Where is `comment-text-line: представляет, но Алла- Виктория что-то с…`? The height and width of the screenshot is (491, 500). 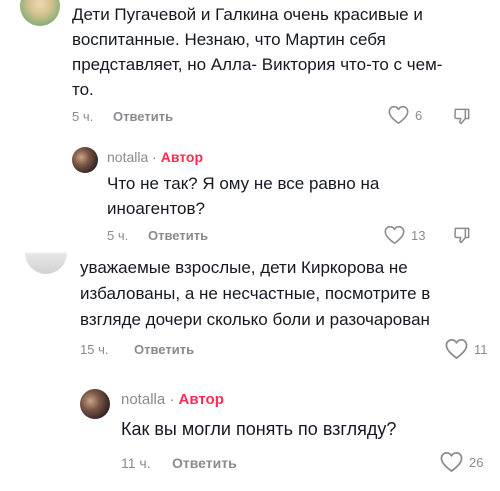 comment-text-line: представляет, но Алла- Виктория что-то с… is located at coordinates (257, 64).